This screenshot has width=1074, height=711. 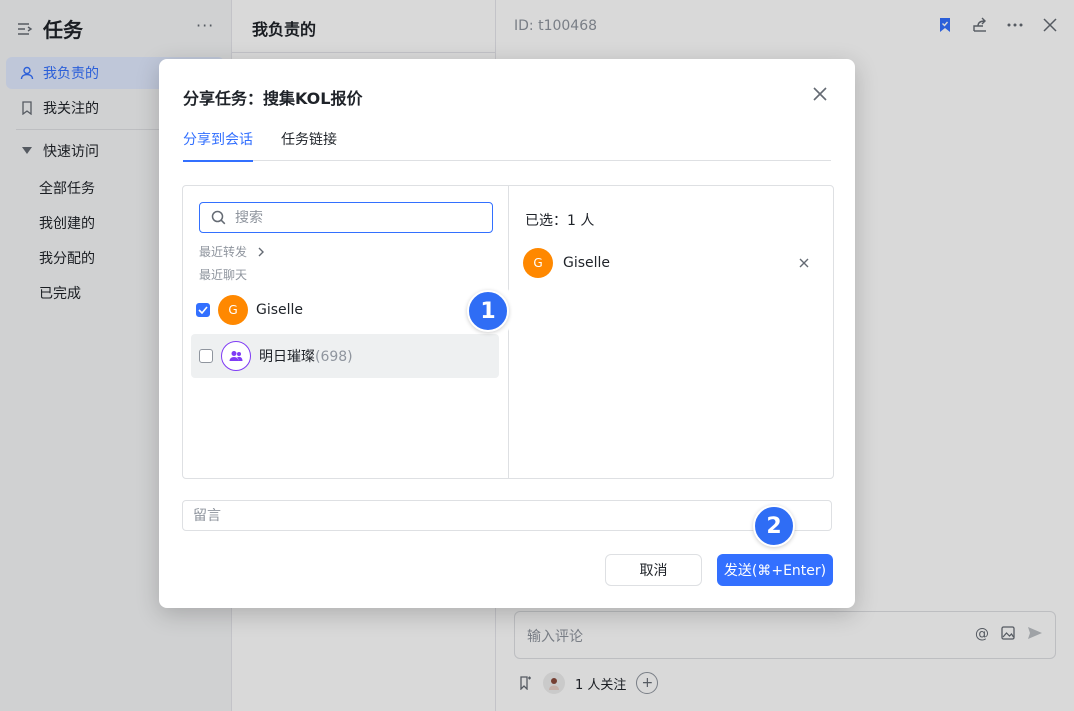 What do you see at coordinates (218, 145) in the screenshot?
I see `tab-share-to-chat: 分享到会话` at bounding box center [218, 145].